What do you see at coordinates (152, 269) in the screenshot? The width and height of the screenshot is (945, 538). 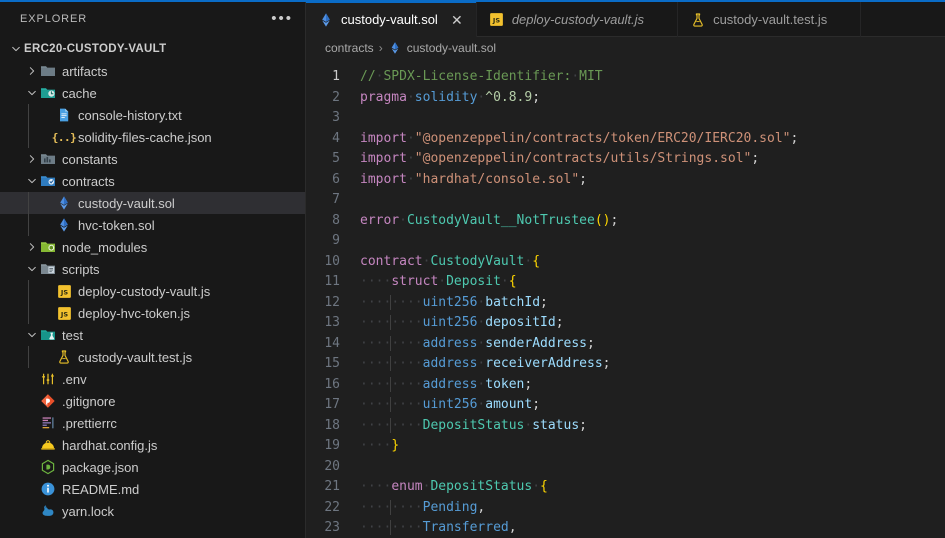 I see `tree-item-scripts: scripts` at bounding box center [152, 269].